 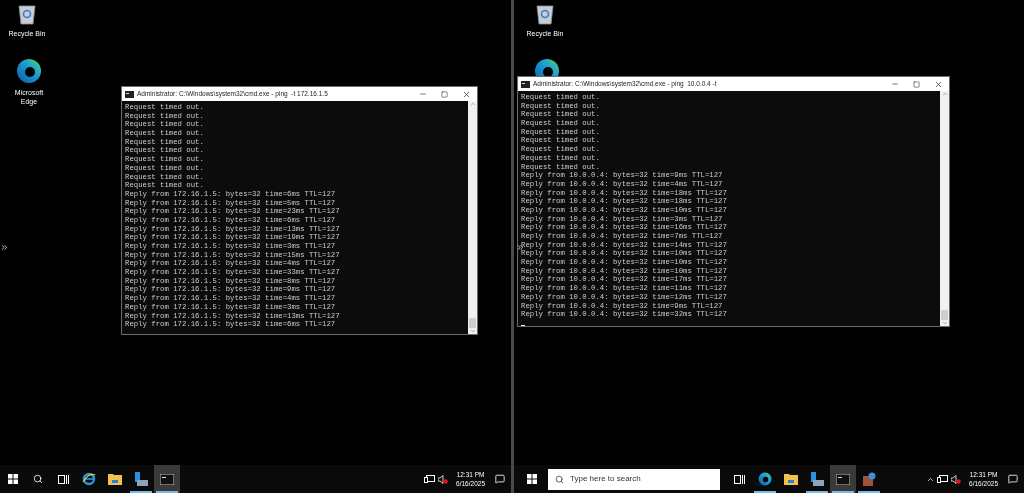 I want to click on search-input: Type here to search, so click(x=640, y=479).